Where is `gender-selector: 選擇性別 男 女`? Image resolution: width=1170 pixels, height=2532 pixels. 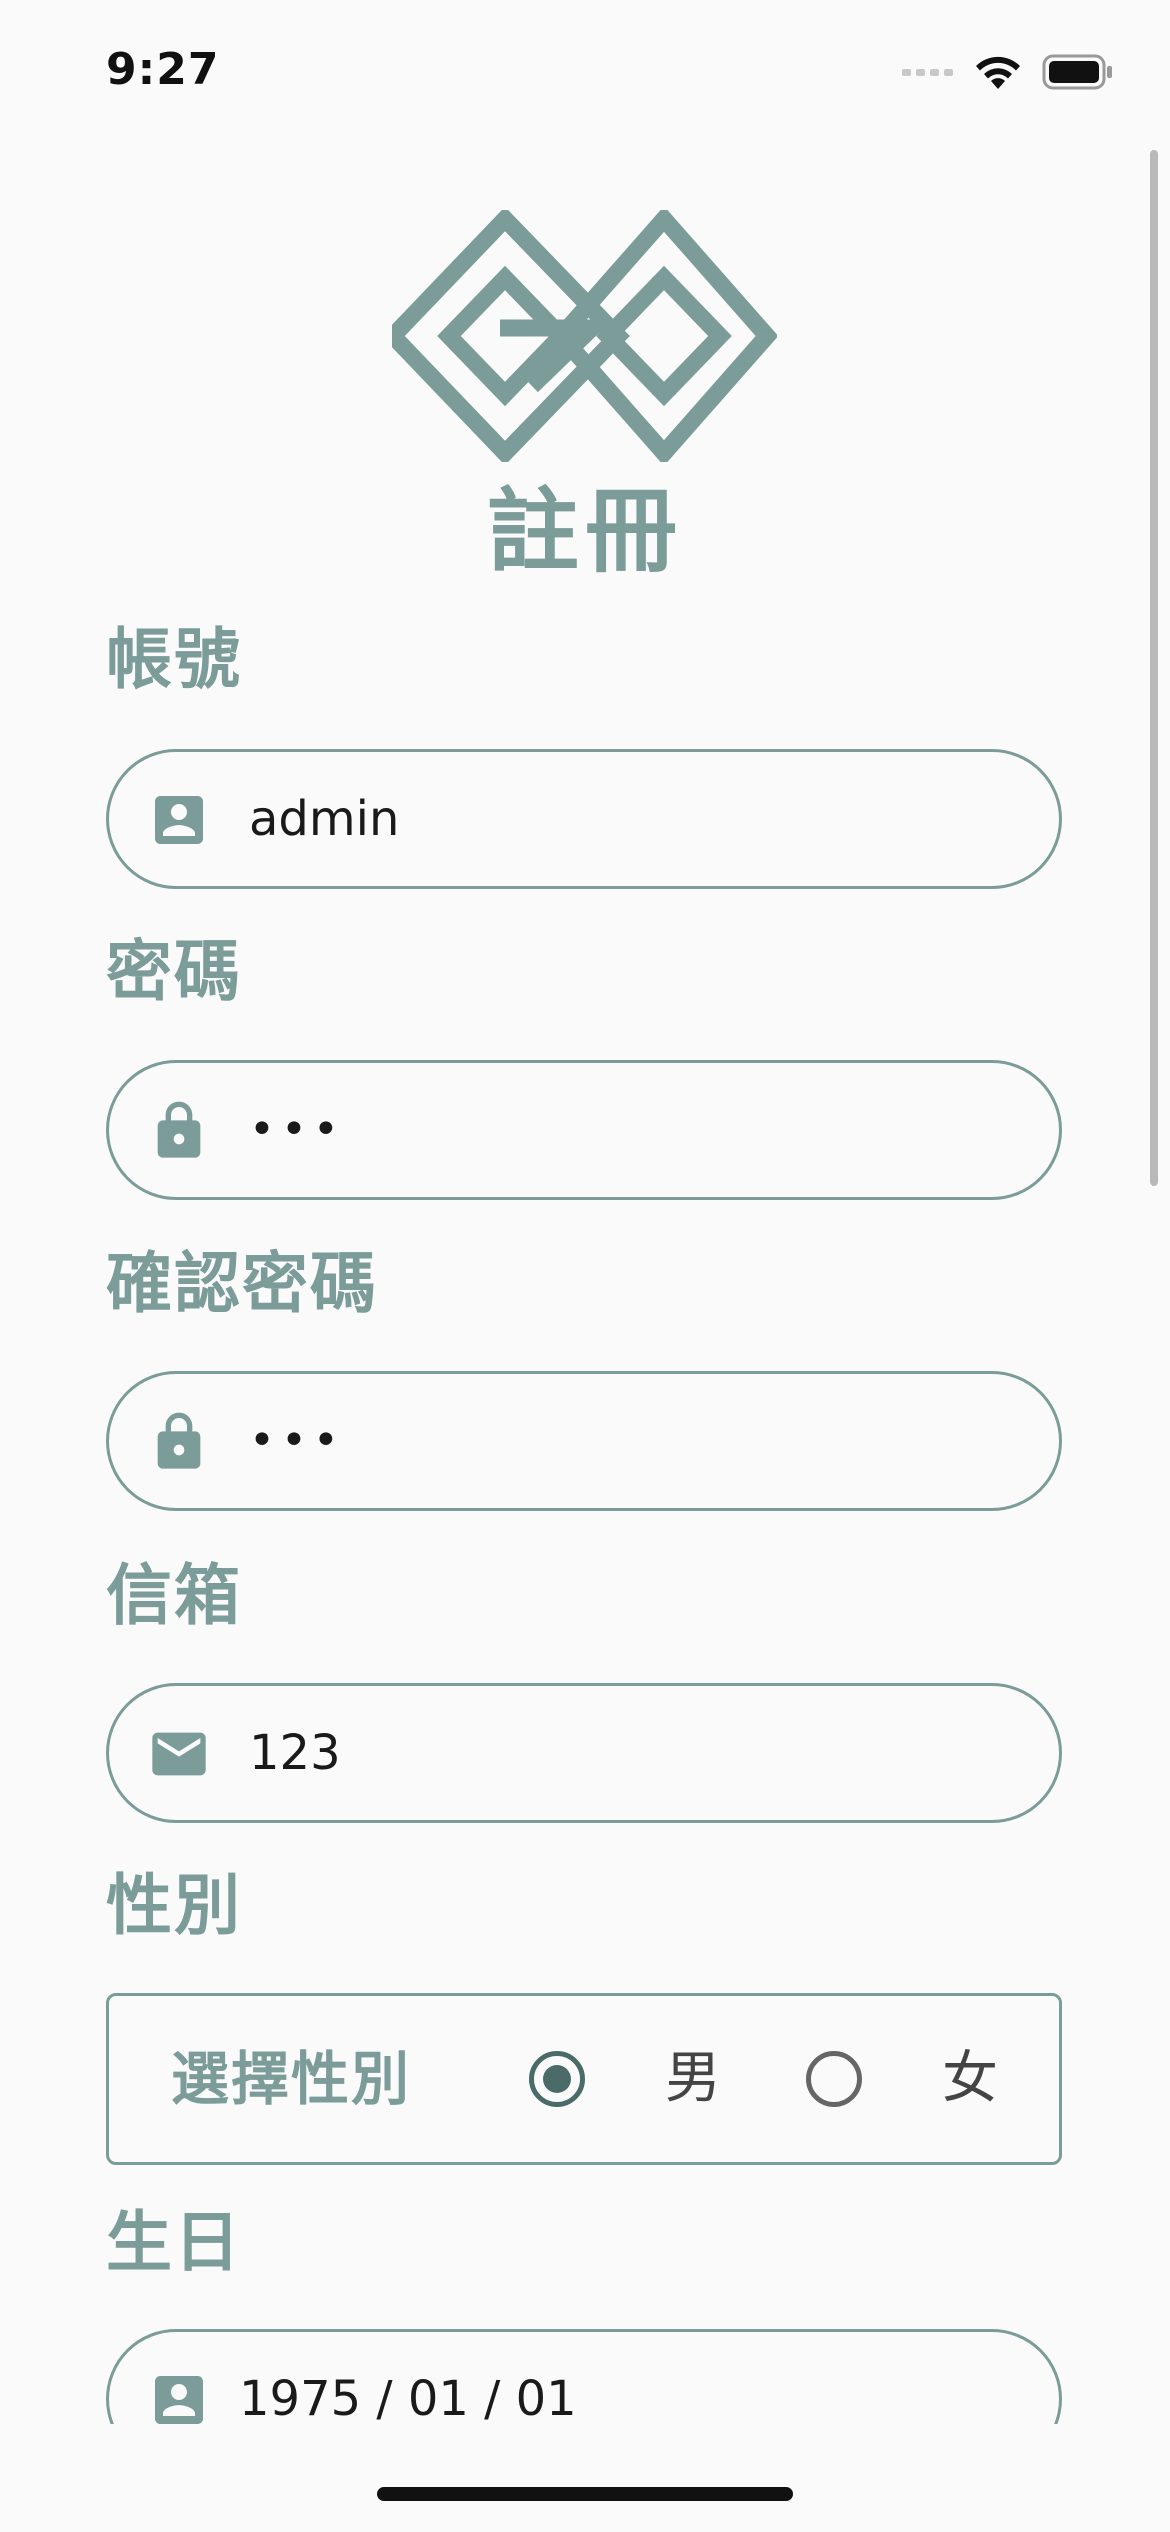 gender-selector: 選擇性別 男 女 is located at coordinates (584, 2079).